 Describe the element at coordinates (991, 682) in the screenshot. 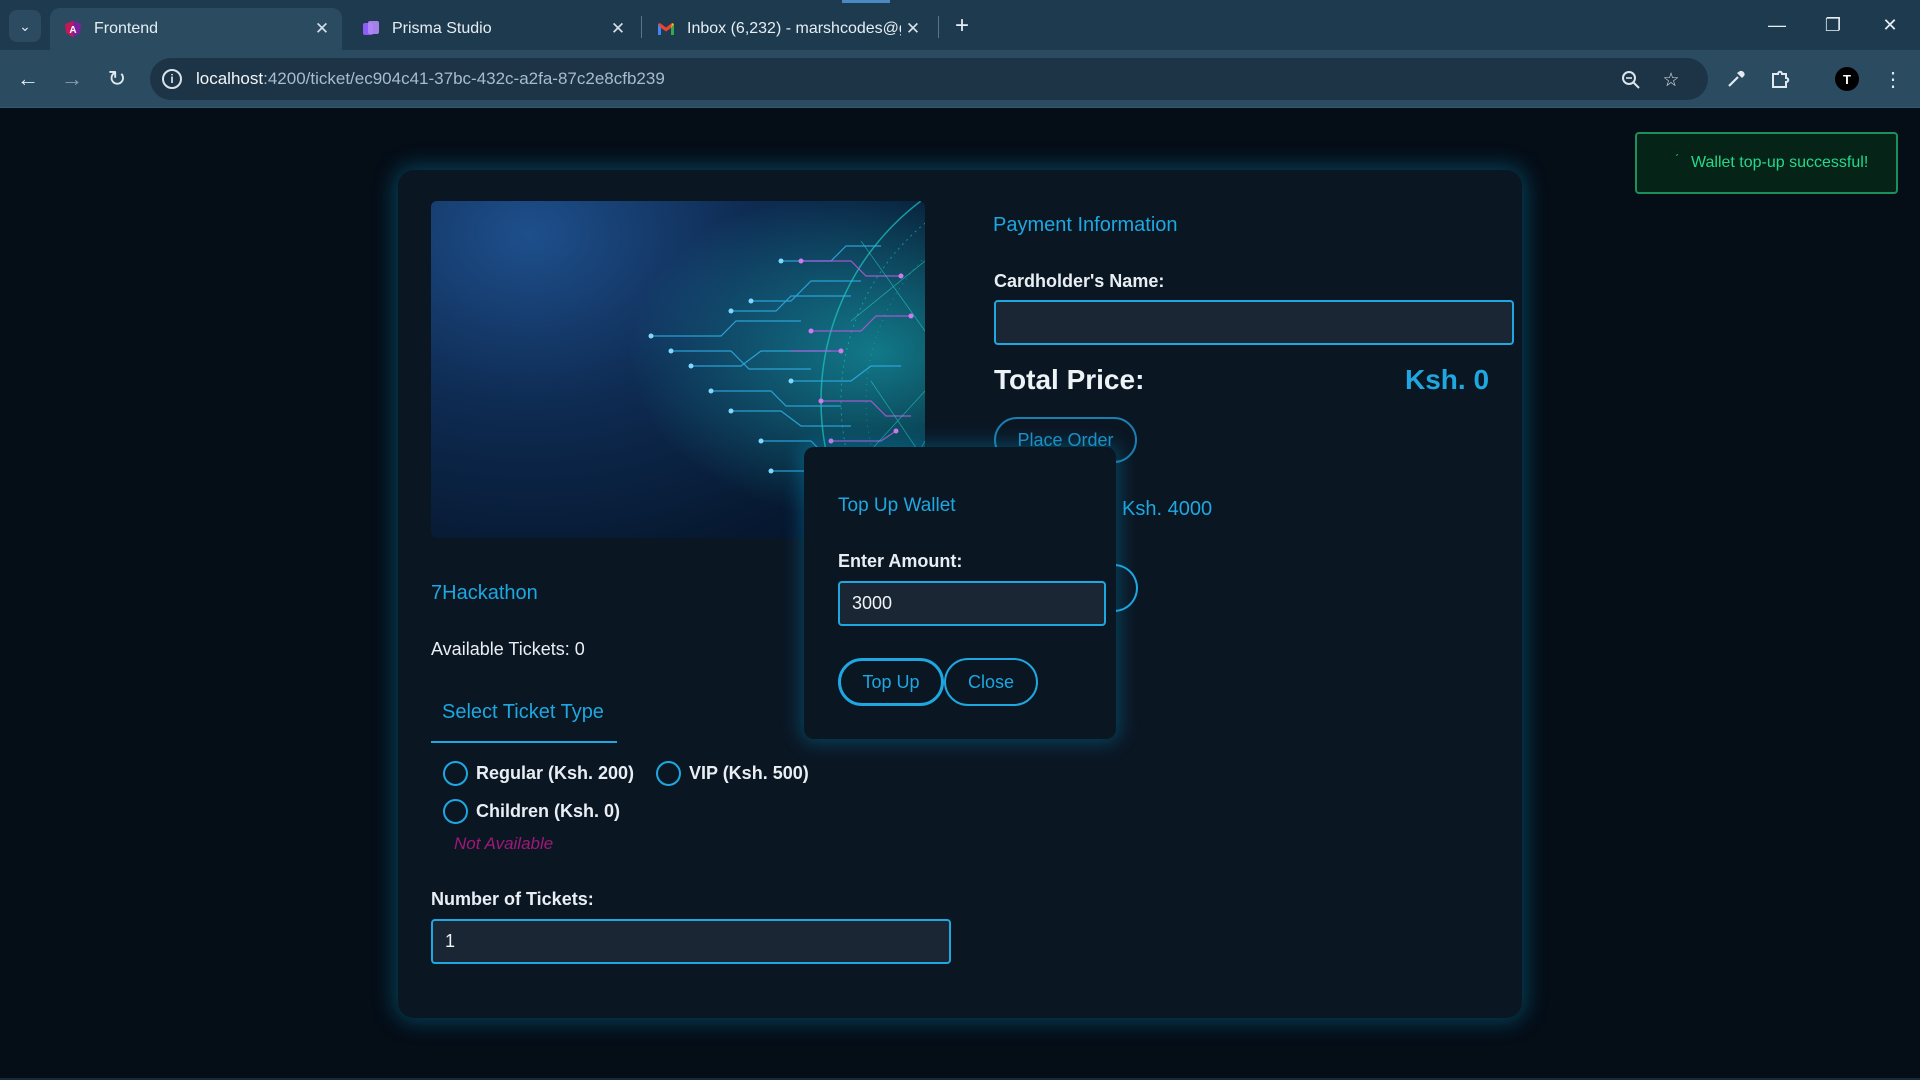

I see `close-button: Close` at that location.